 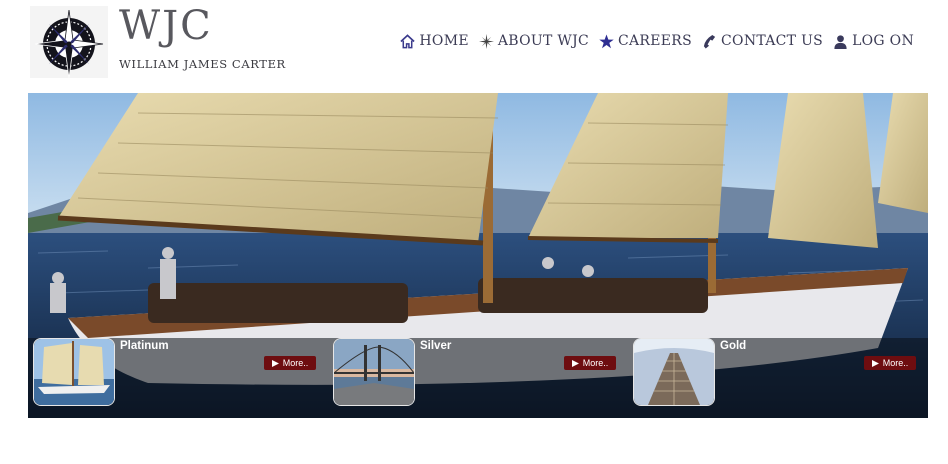 I want to click on main-nav: HOME ABOUT WJC CAREERS CONTACT US LOG ON, so click(x=657, y=41).